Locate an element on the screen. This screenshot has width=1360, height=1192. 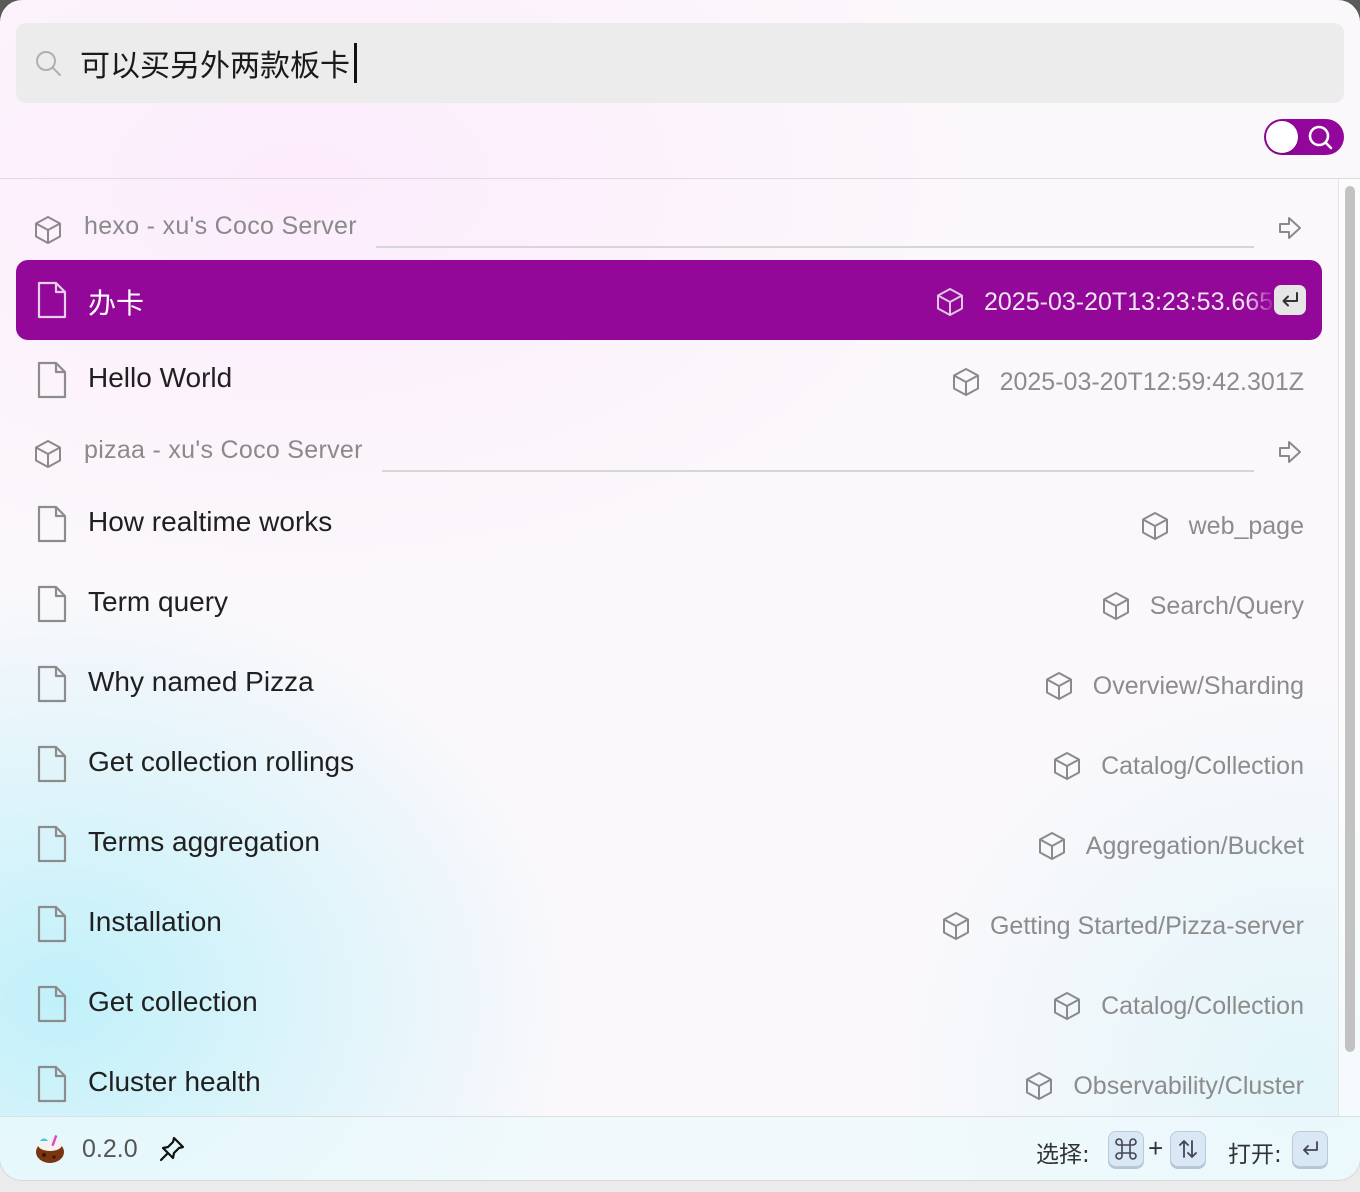
result-title: Cluster health is located at coordinates (174, 1081).